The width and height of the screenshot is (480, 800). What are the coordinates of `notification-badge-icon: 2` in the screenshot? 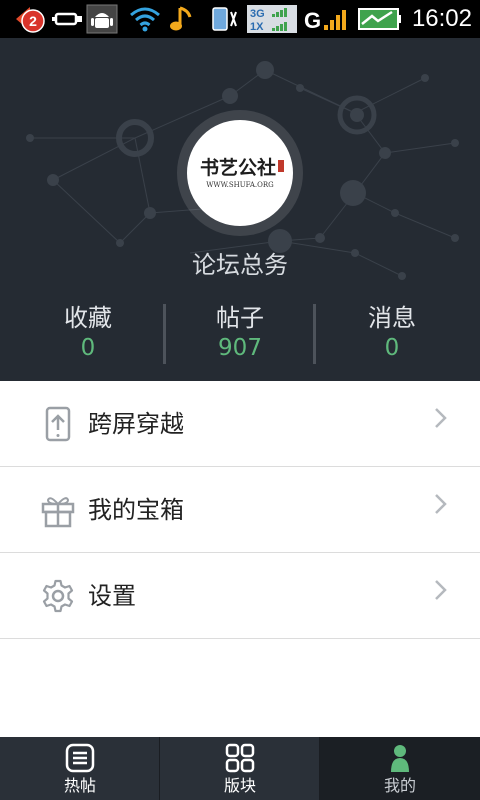 It's located at (30, 20).